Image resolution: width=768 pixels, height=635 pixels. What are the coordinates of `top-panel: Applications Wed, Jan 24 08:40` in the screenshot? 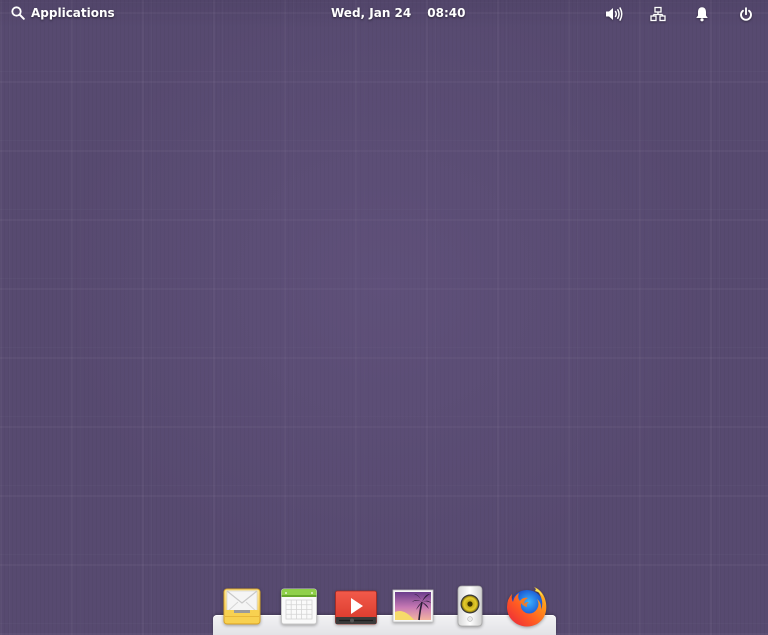 It's located at (384, 14).